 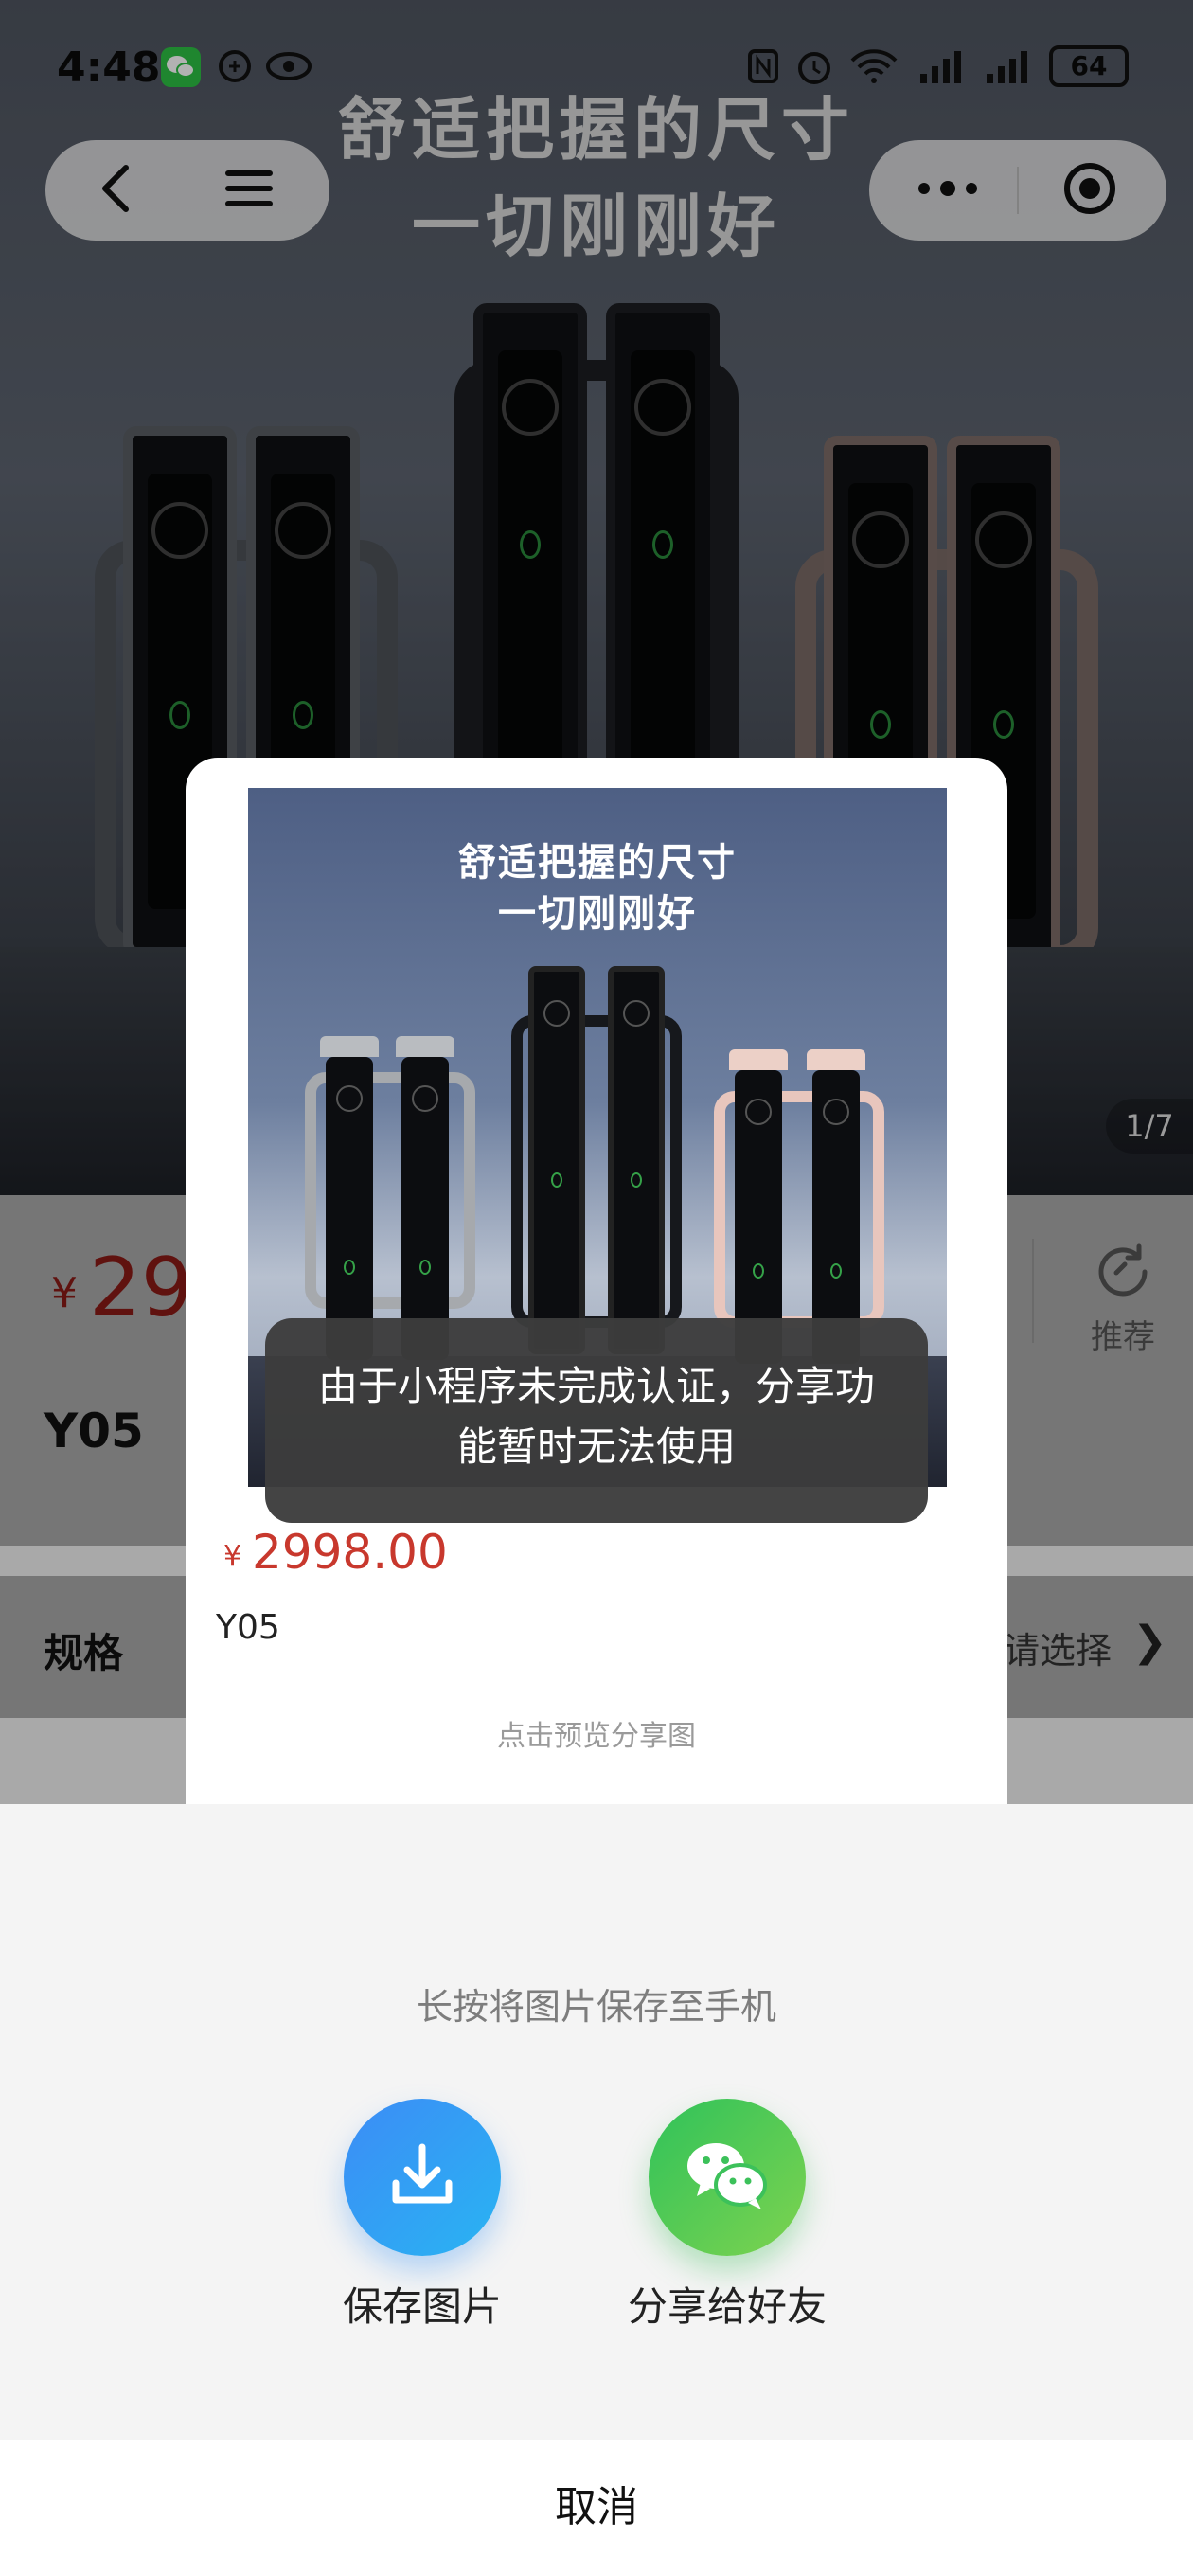 What do you see at coordinates (597, 914) in the screenshot?
I see `poster-title-line2: 一切刚刚好` at bounding box center [597, 914].